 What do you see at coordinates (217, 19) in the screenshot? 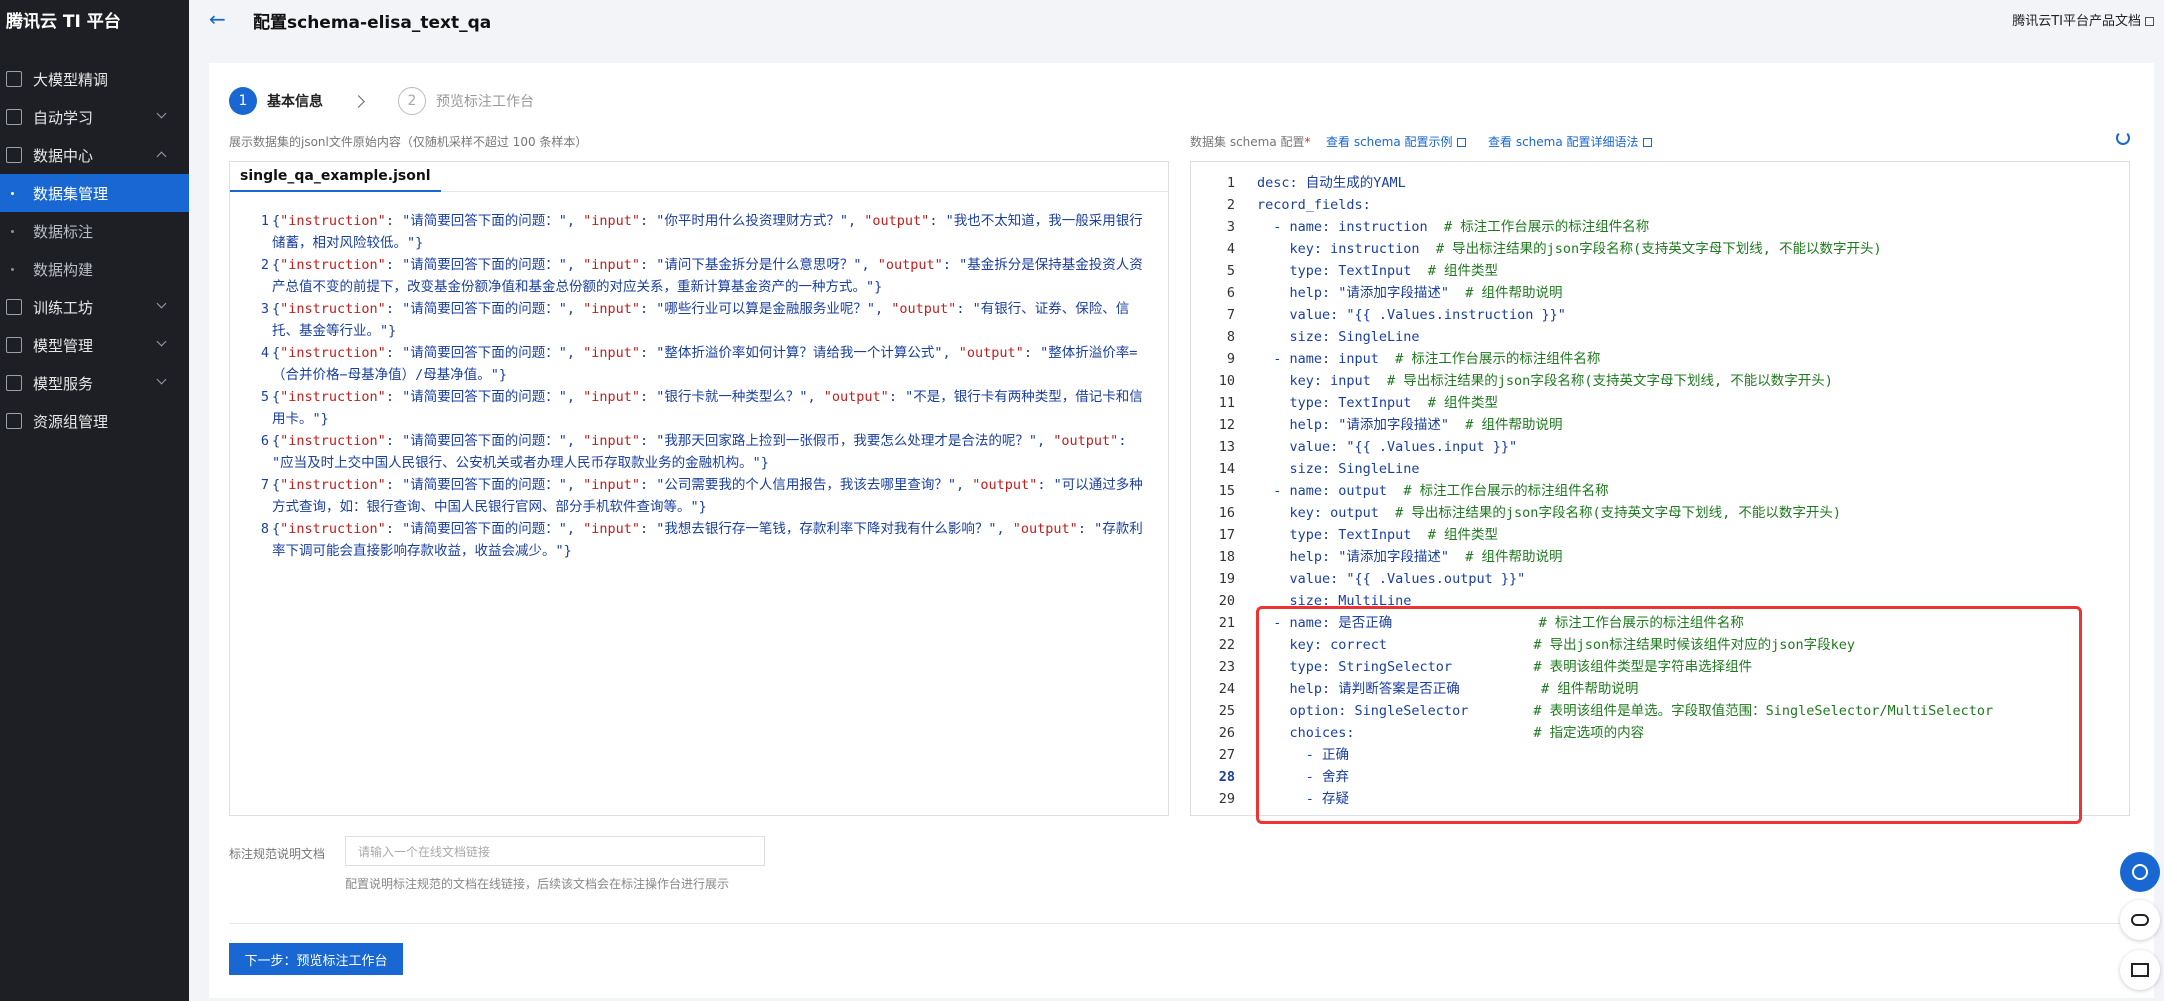
I see `back-arrow-icon: ←` at bounding box center [217, 19].